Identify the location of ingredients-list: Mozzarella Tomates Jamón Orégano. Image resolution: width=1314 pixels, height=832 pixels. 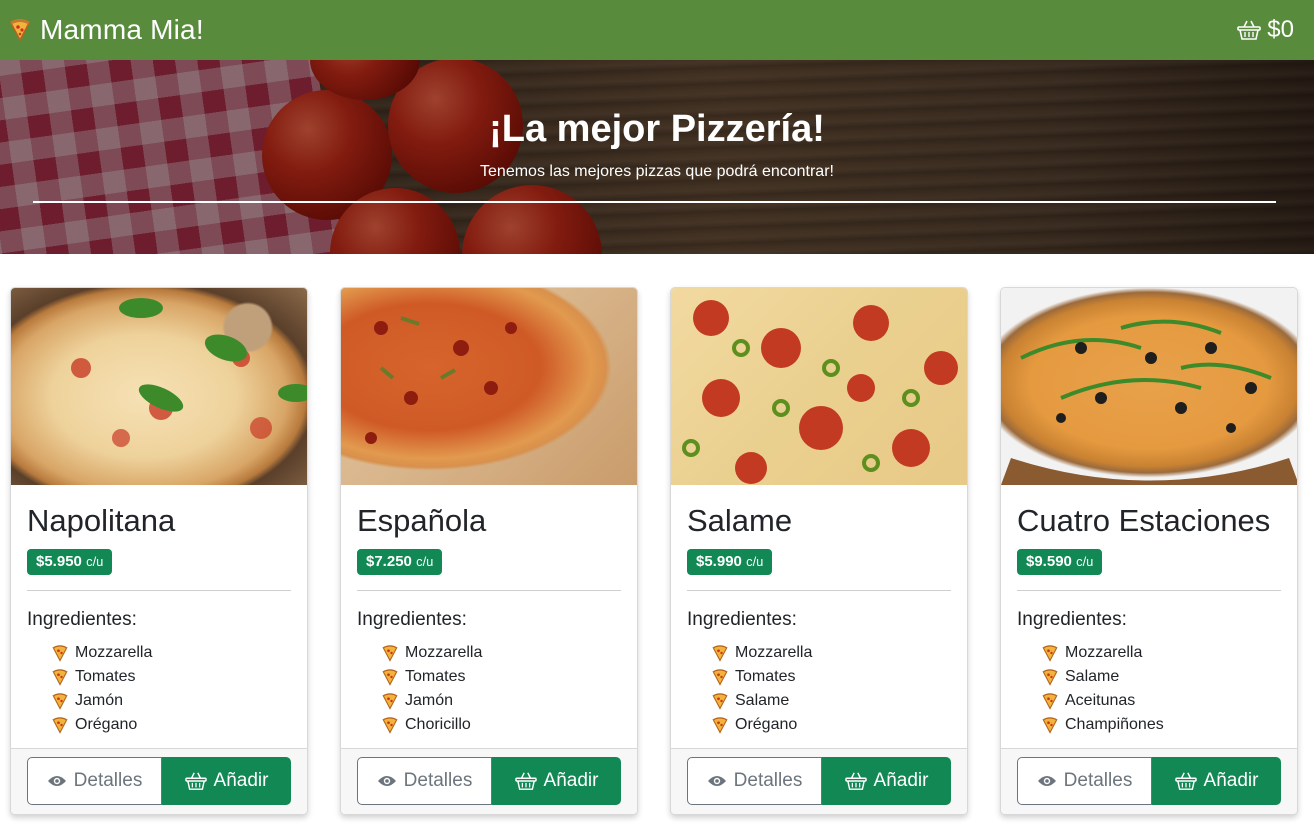
(159, 689).